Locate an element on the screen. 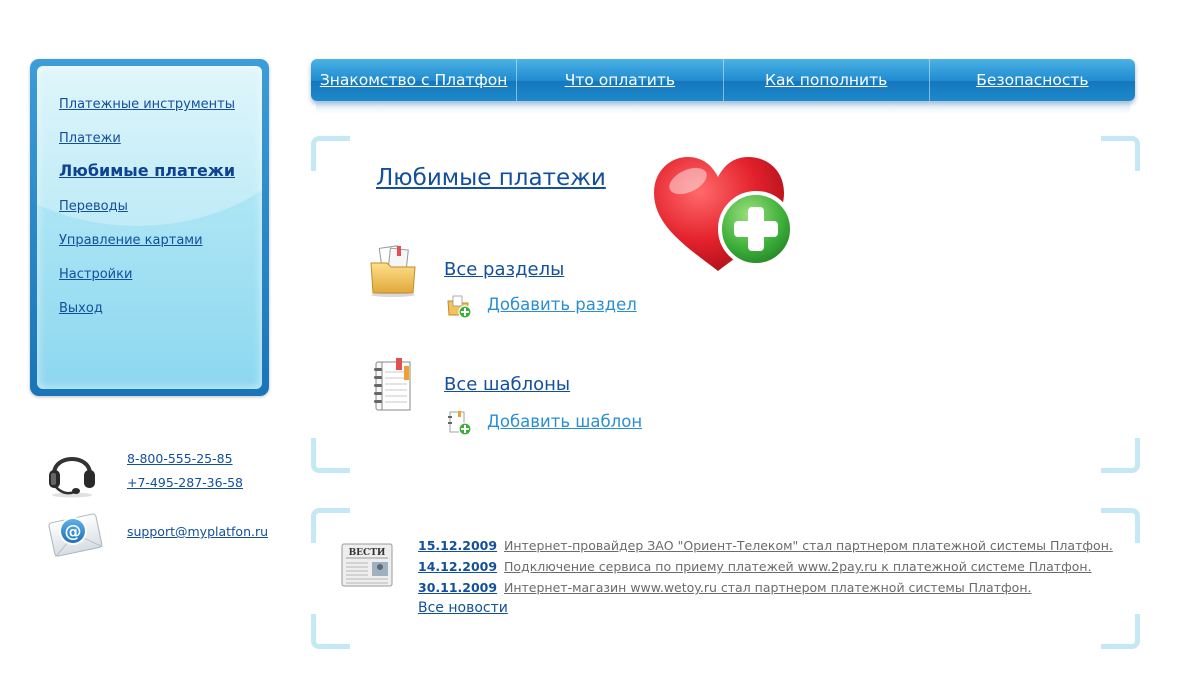  tab-label: Что оплатить is located at coordinates (620, 80).